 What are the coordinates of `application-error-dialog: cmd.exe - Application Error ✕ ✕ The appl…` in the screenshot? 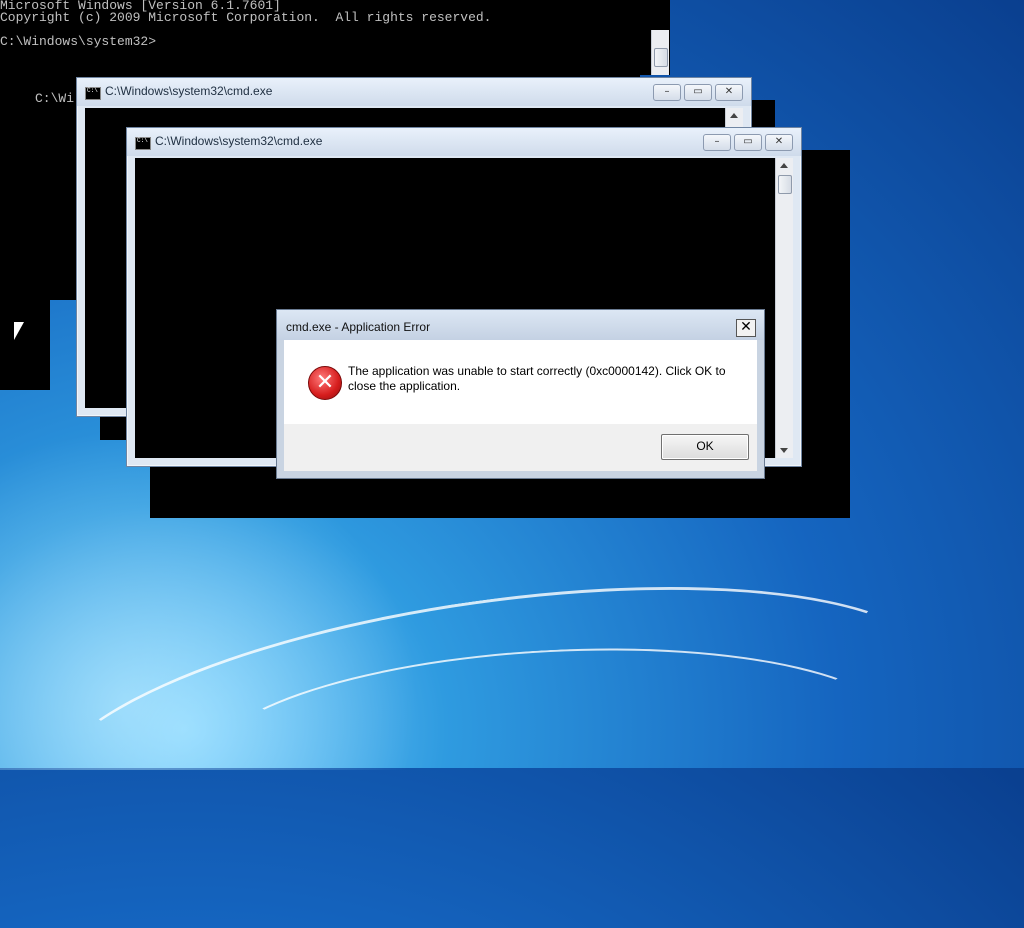 It's located at (520, 394).